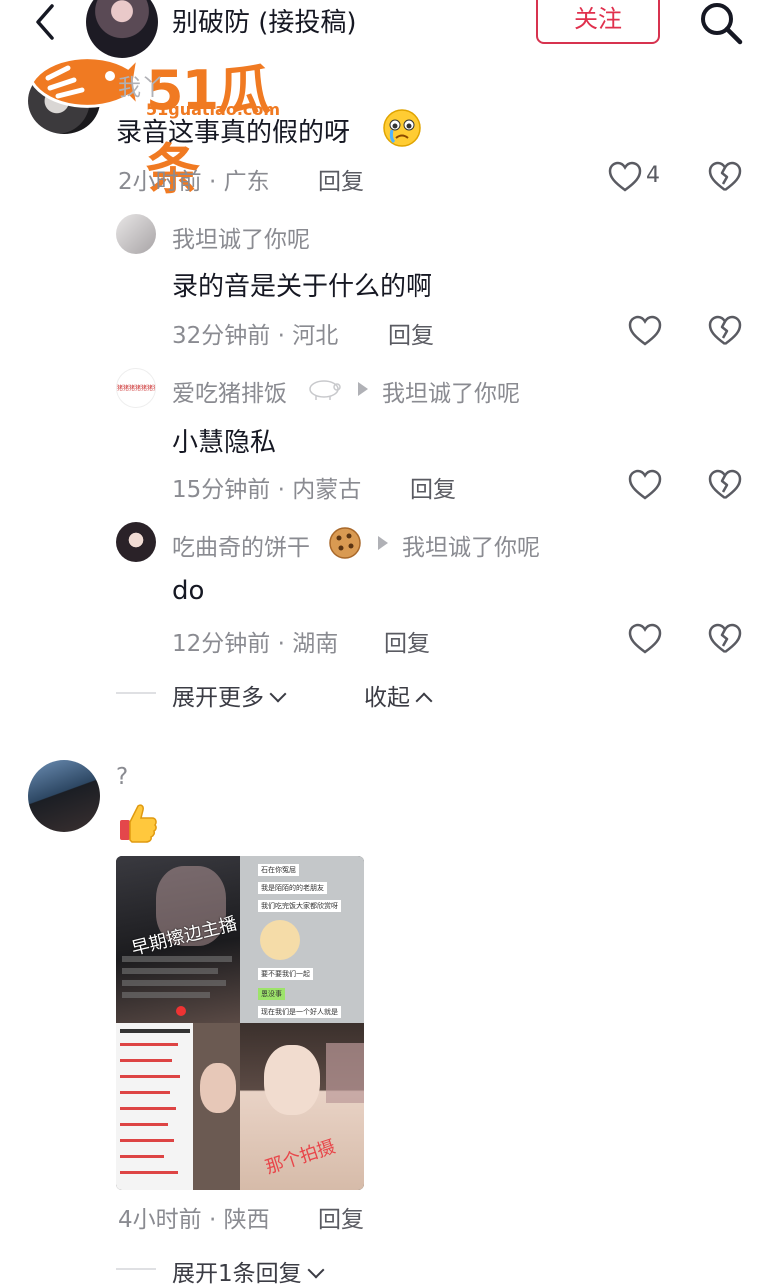 The image size is (770, 1288). I want to click on chat-line: 现在我们是一个好人就是, so click(299, 1012).